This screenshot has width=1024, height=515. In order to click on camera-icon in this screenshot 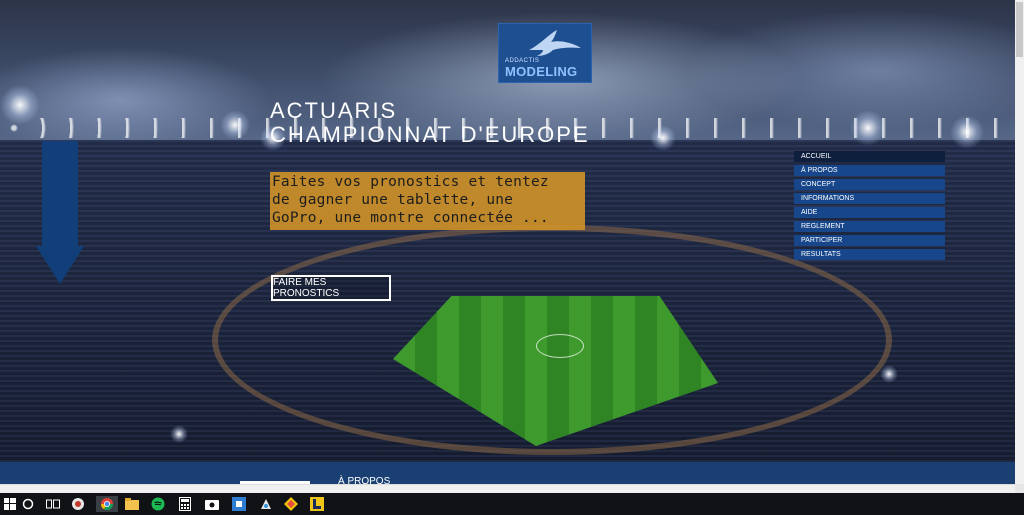, I will do `click(212, 504)`.